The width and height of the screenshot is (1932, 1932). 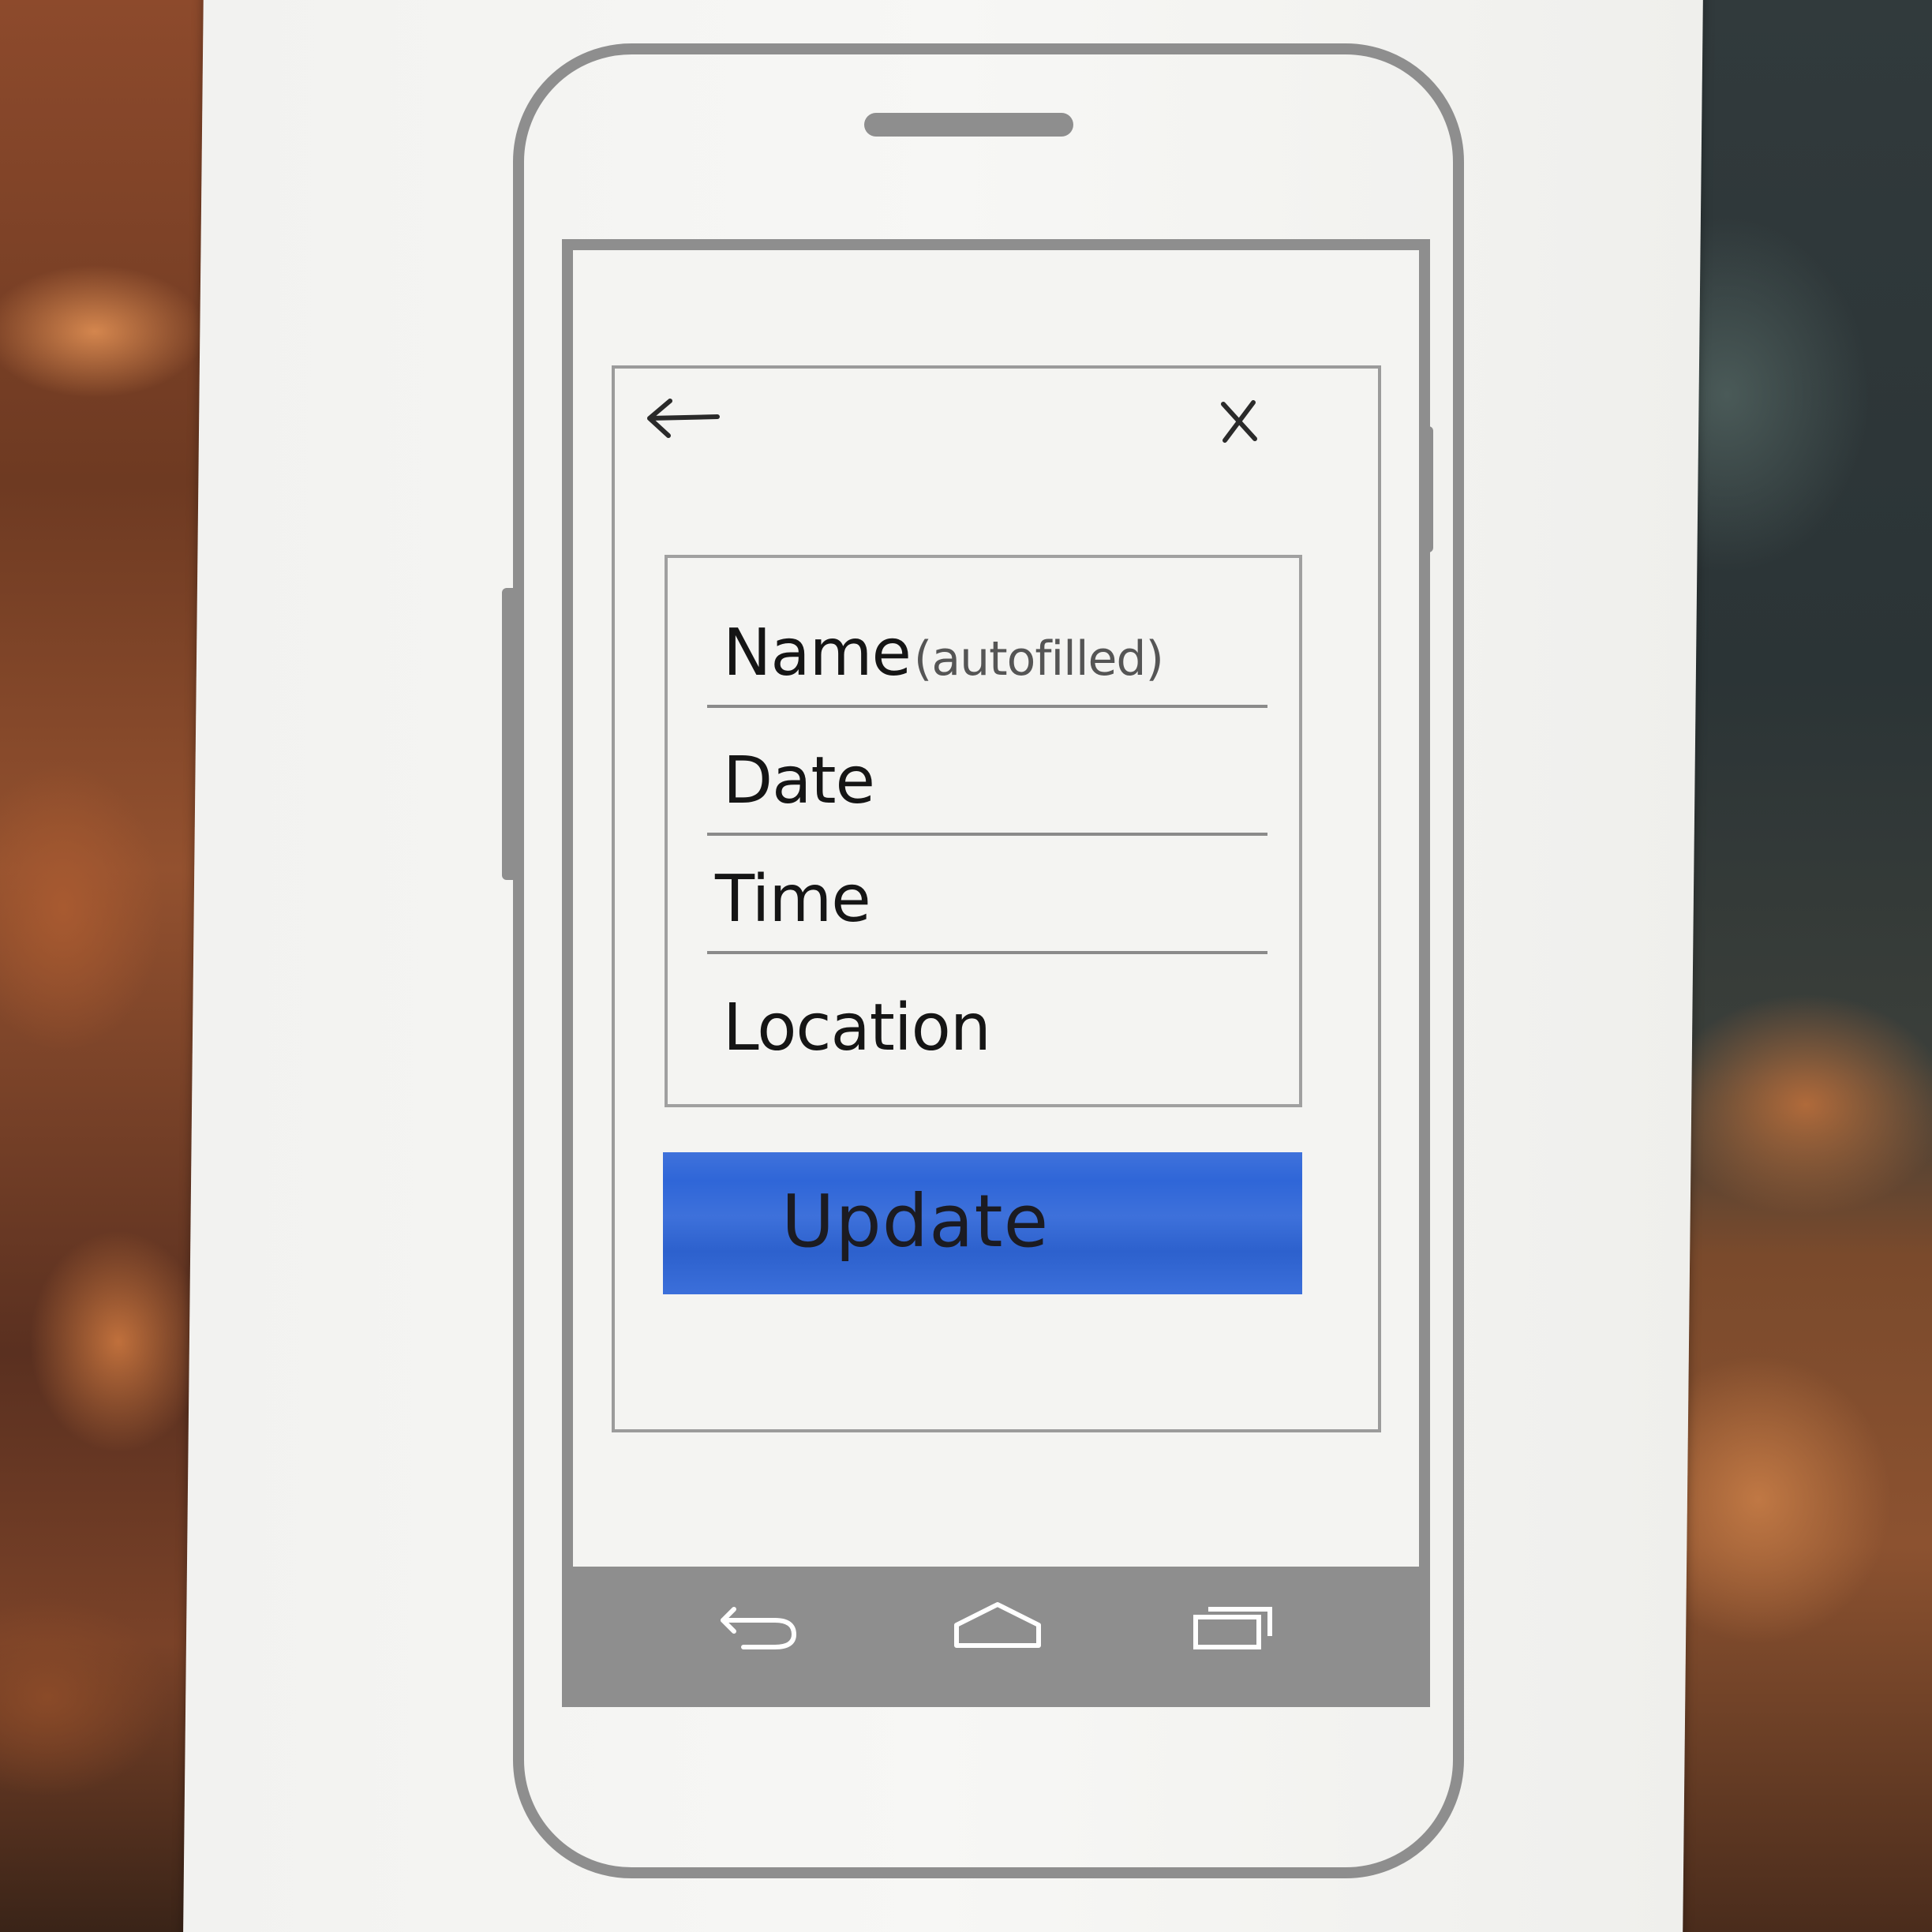 What do you see at coordinates (759, 1625) in the screenshot?
I see `back-icon` at bounding box center [759, 1625].